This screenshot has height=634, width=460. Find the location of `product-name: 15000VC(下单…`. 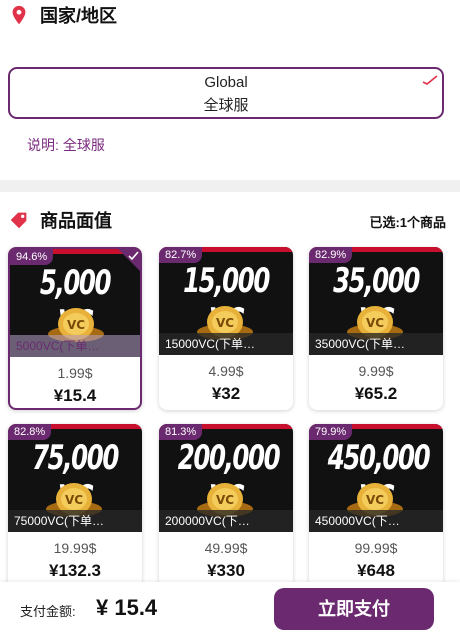

product-name: 15000VC(下单… is located at coordinates (226, 344).